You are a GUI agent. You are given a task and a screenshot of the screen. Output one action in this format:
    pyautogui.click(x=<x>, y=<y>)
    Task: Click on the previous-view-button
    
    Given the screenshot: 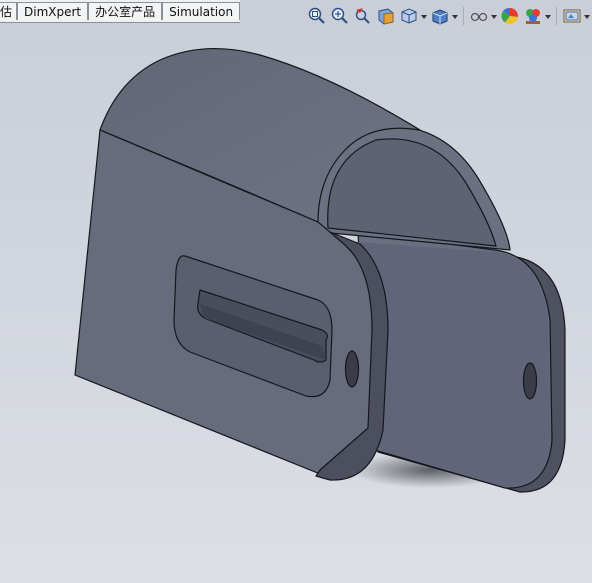 What is the action you would take?
    pyautogui.click(x=363, y=16)
    